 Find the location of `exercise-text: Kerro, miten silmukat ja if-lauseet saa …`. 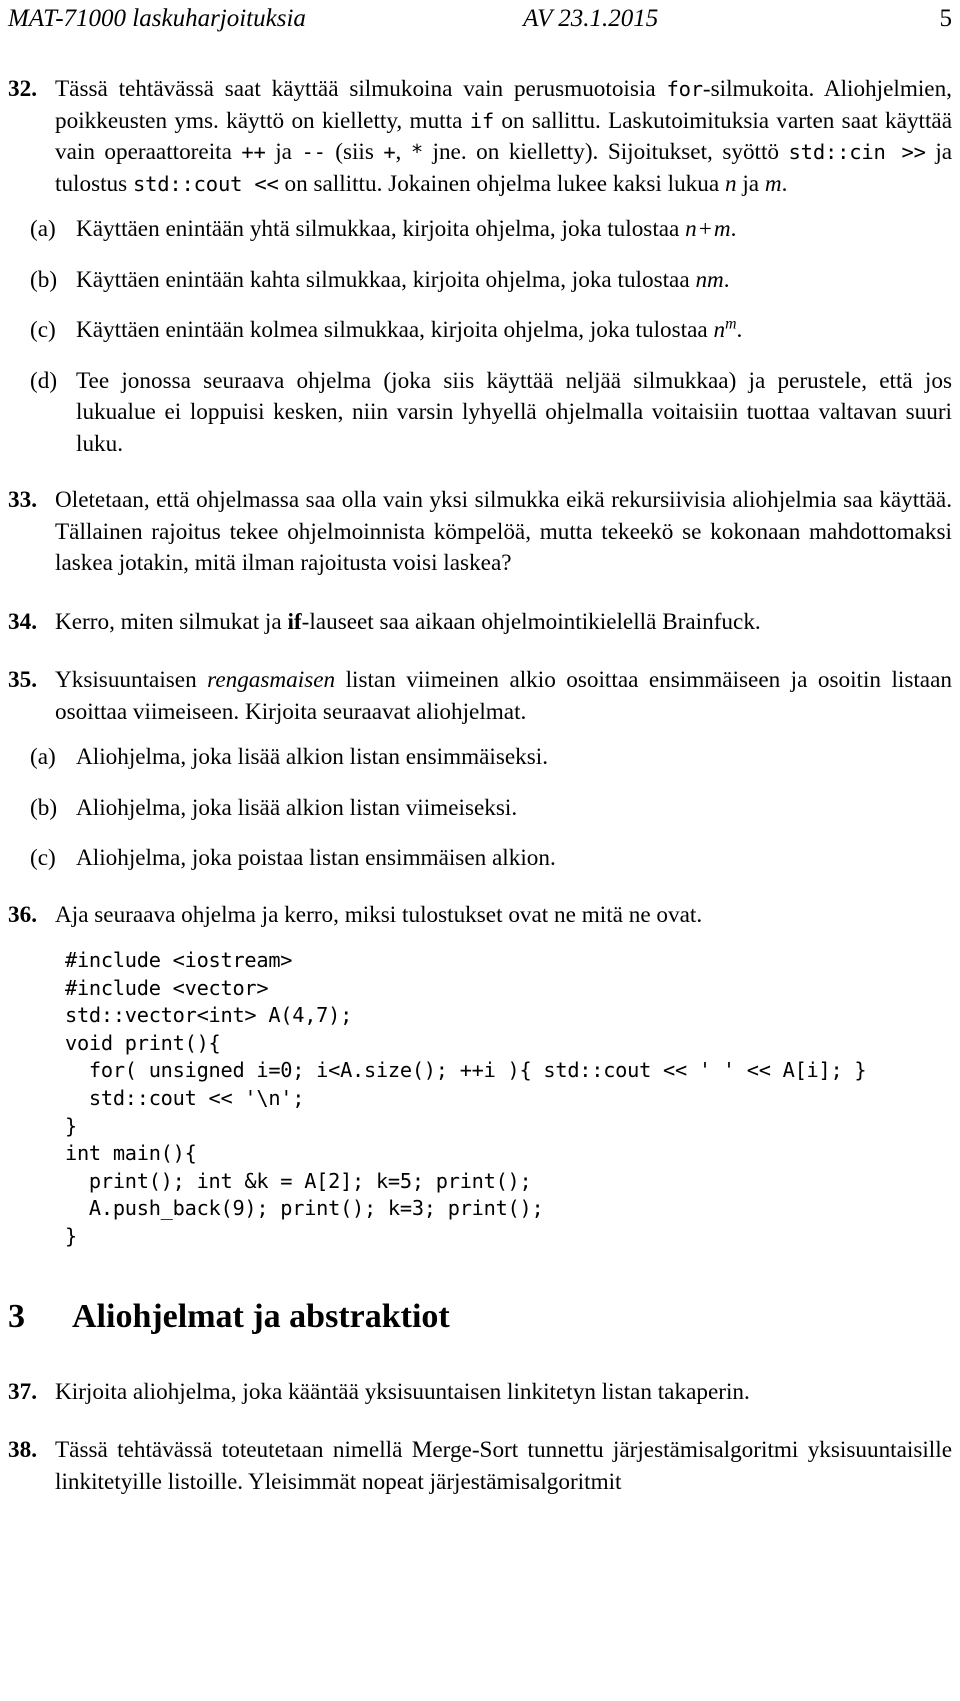

exercise-text: Kerro, miten silmukat ja if-lauseet saa … is located at coordinates (503, 623).